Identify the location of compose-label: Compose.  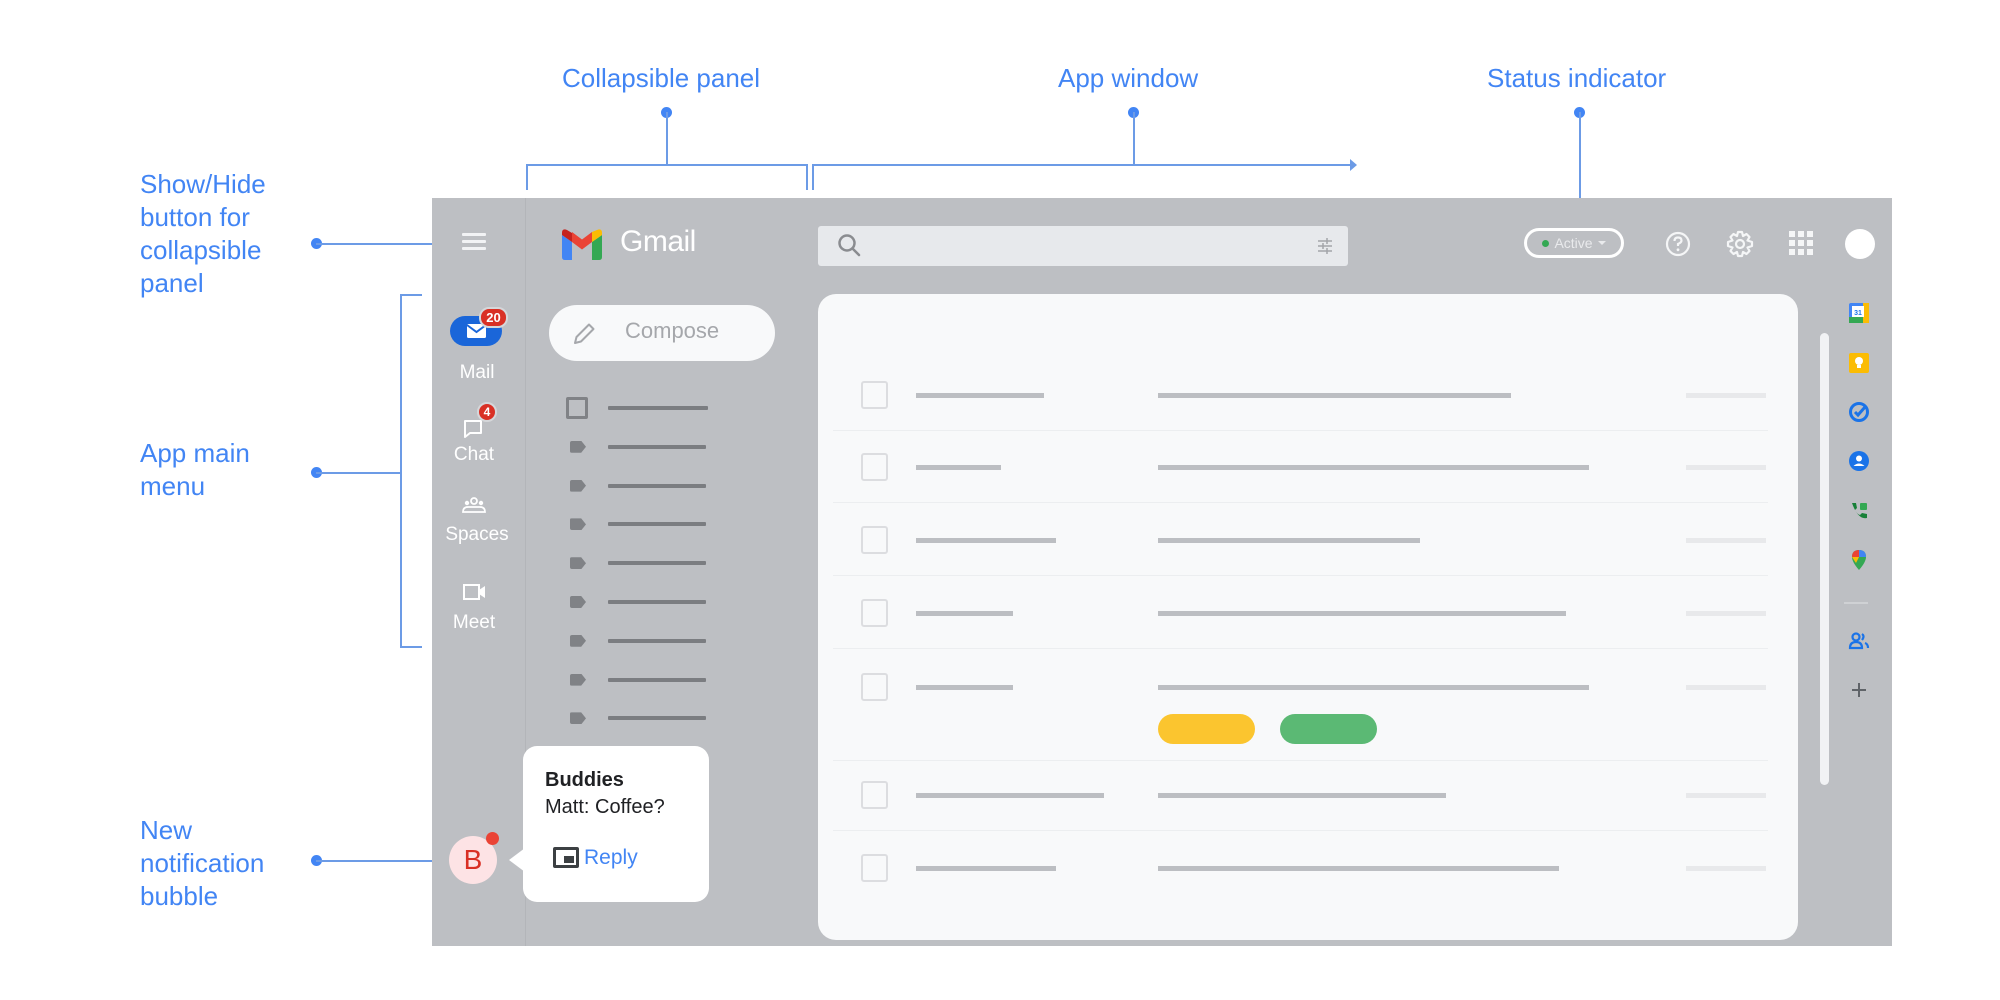
(672, 330).